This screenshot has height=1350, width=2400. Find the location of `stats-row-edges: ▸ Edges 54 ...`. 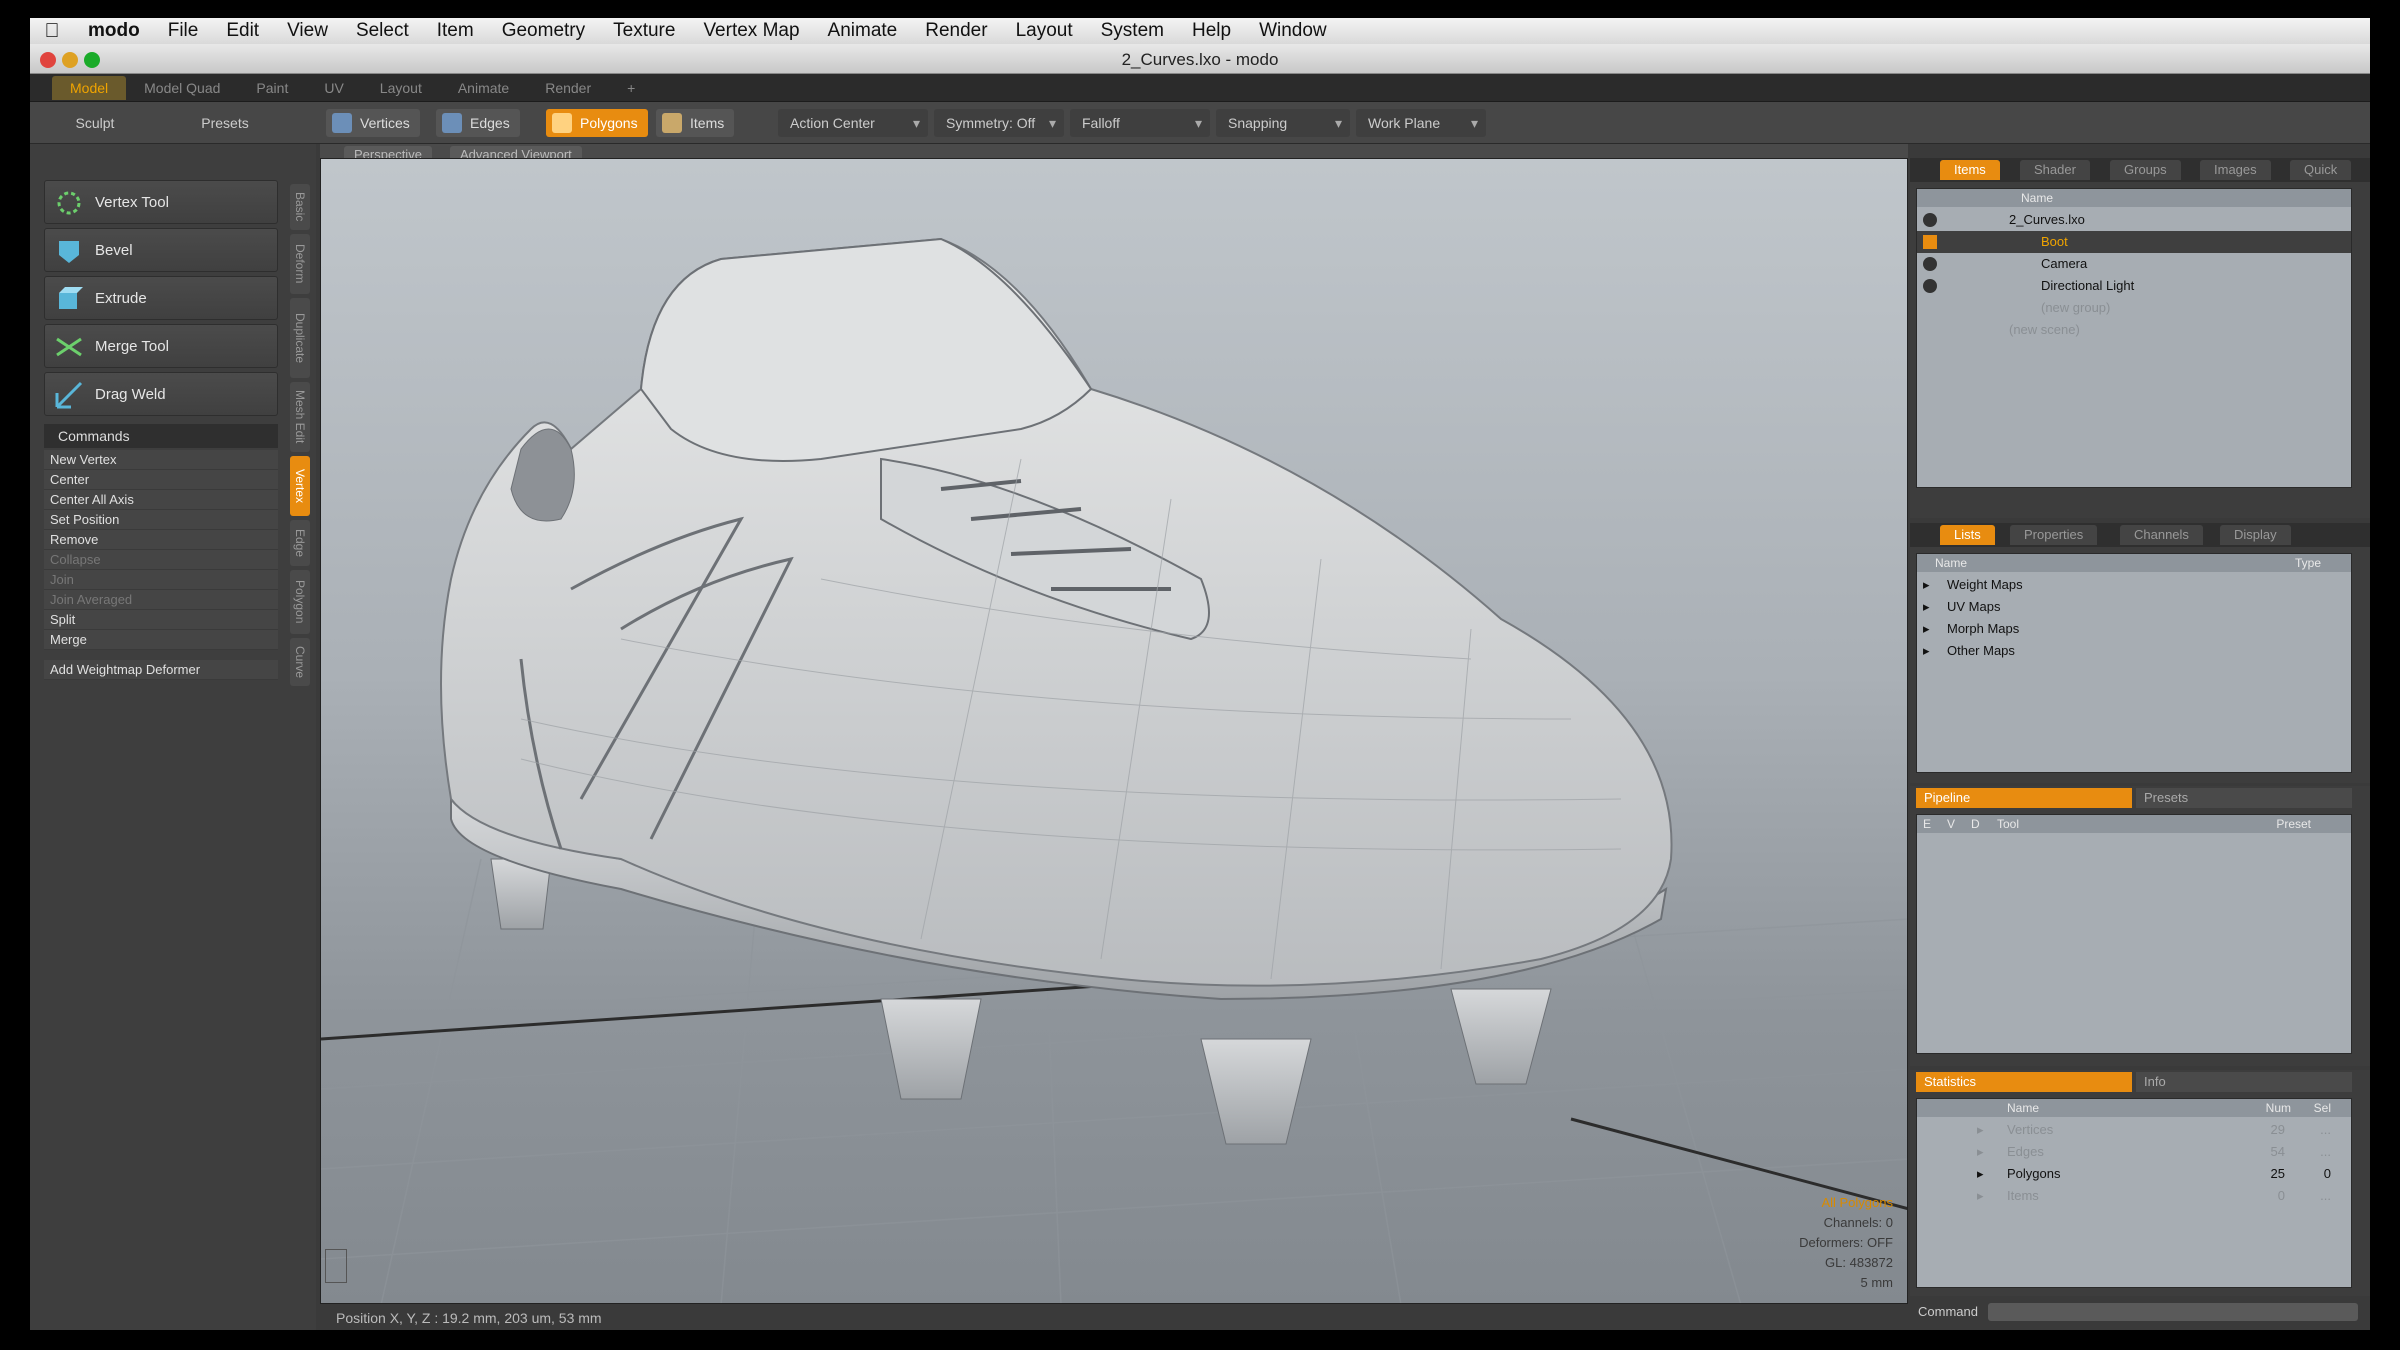

stats-row-edges: ▸ Edges 54 ... is located at coordinates (2134, 1152).